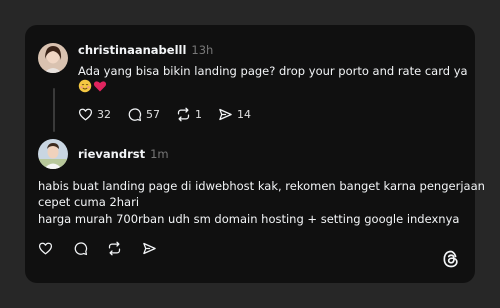 The height and width of the screenshot is (308, 500). Describe the element at coordinates (202, 50) in the screenshot. I see `post1-timestamp: 13h` at that location.